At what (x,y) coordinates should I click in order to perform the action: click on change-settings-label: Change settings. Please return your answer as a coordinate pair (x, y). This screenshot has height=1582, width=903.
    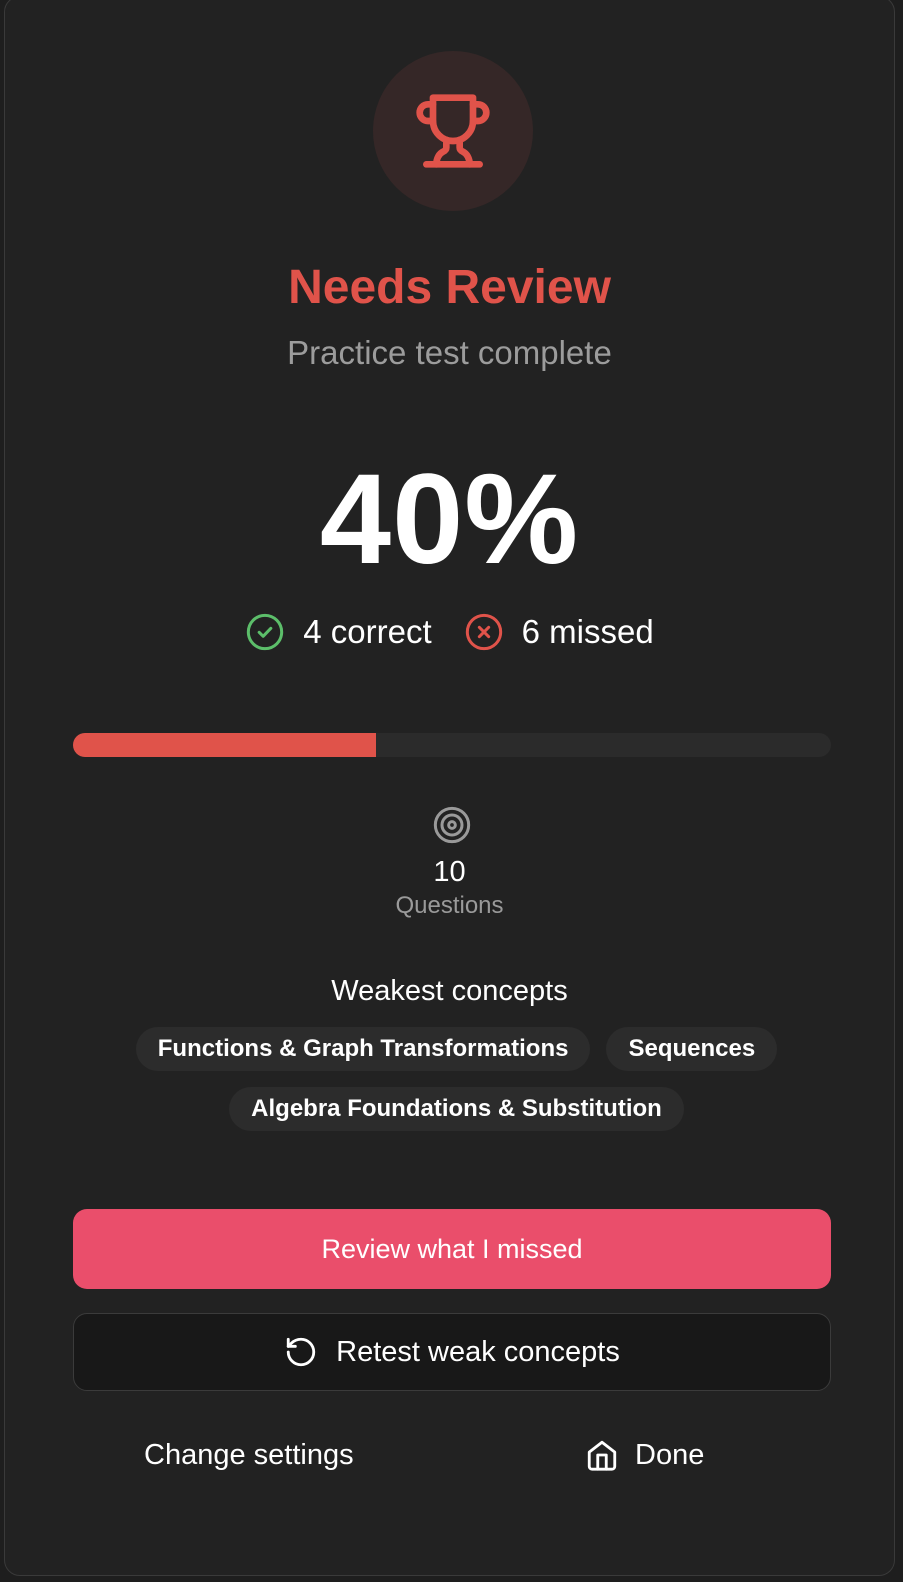
    Looking at the image, I should click on (249, 1454).